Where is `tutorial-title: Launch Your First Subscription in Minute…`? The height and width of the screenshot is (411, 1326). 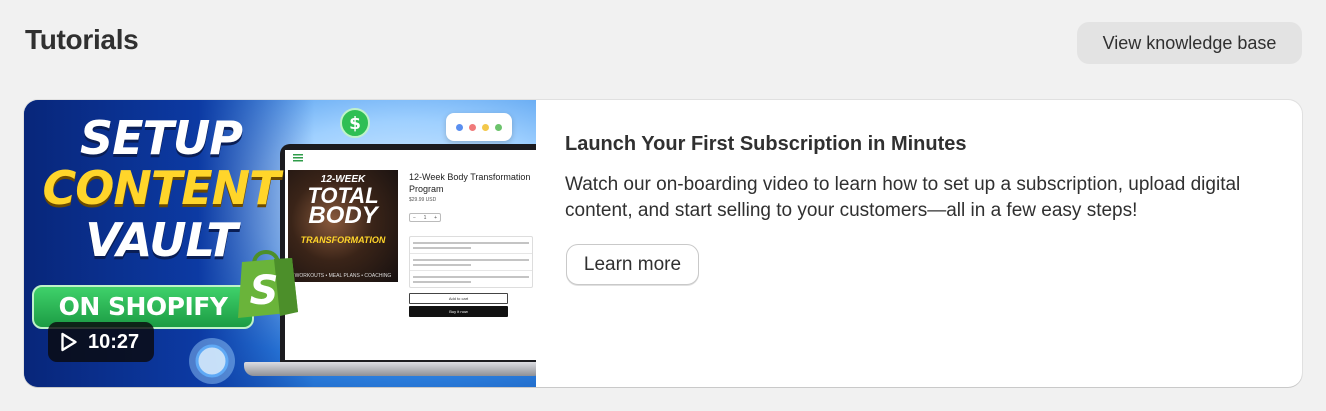
tutorial-title: Launch Your First Subscription in Minute… is located at coordinates (766, 144).